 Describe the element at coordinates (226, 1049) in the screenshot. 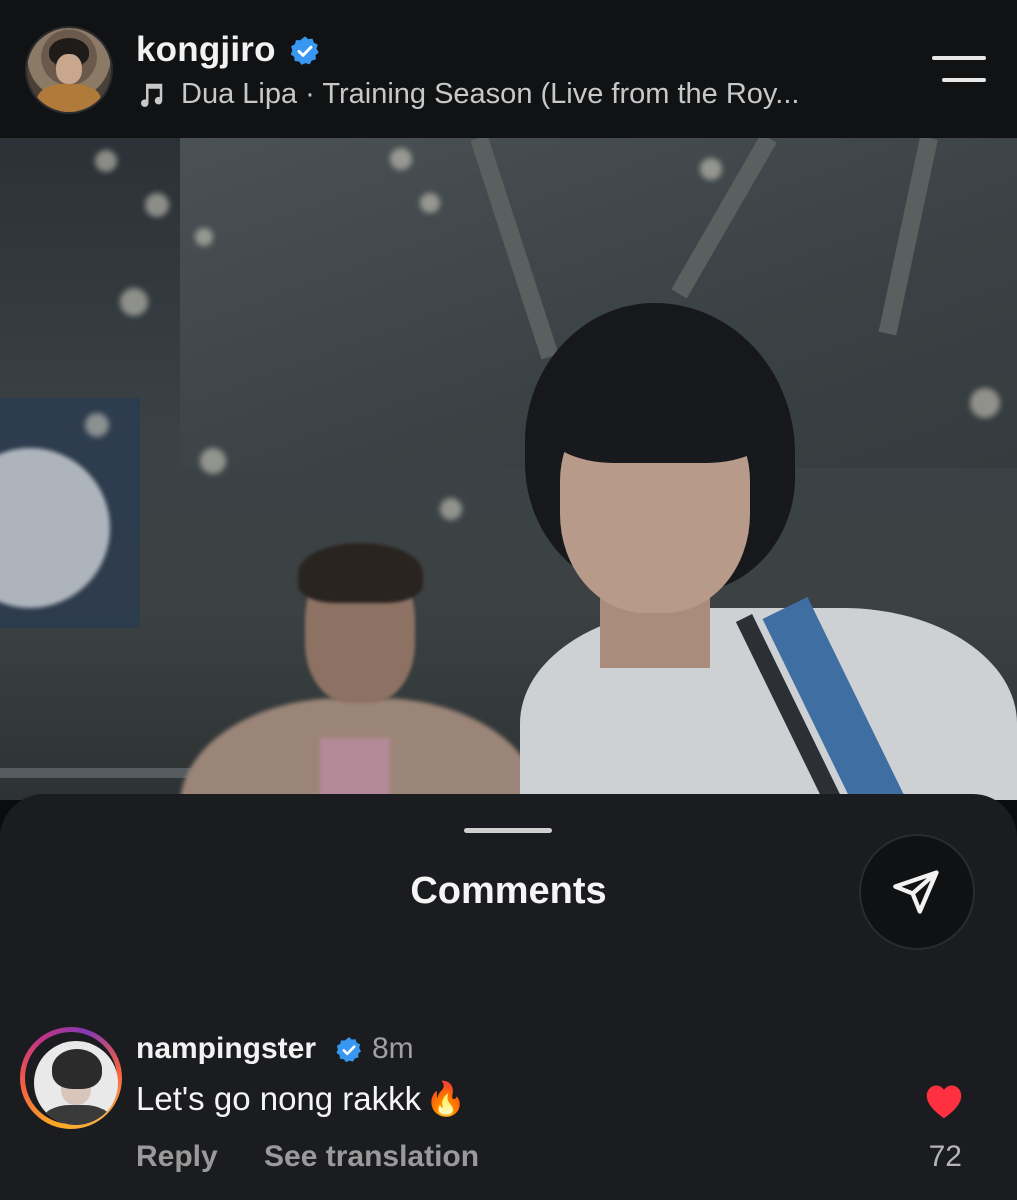

I see `comment-username: nampingster` at that location.